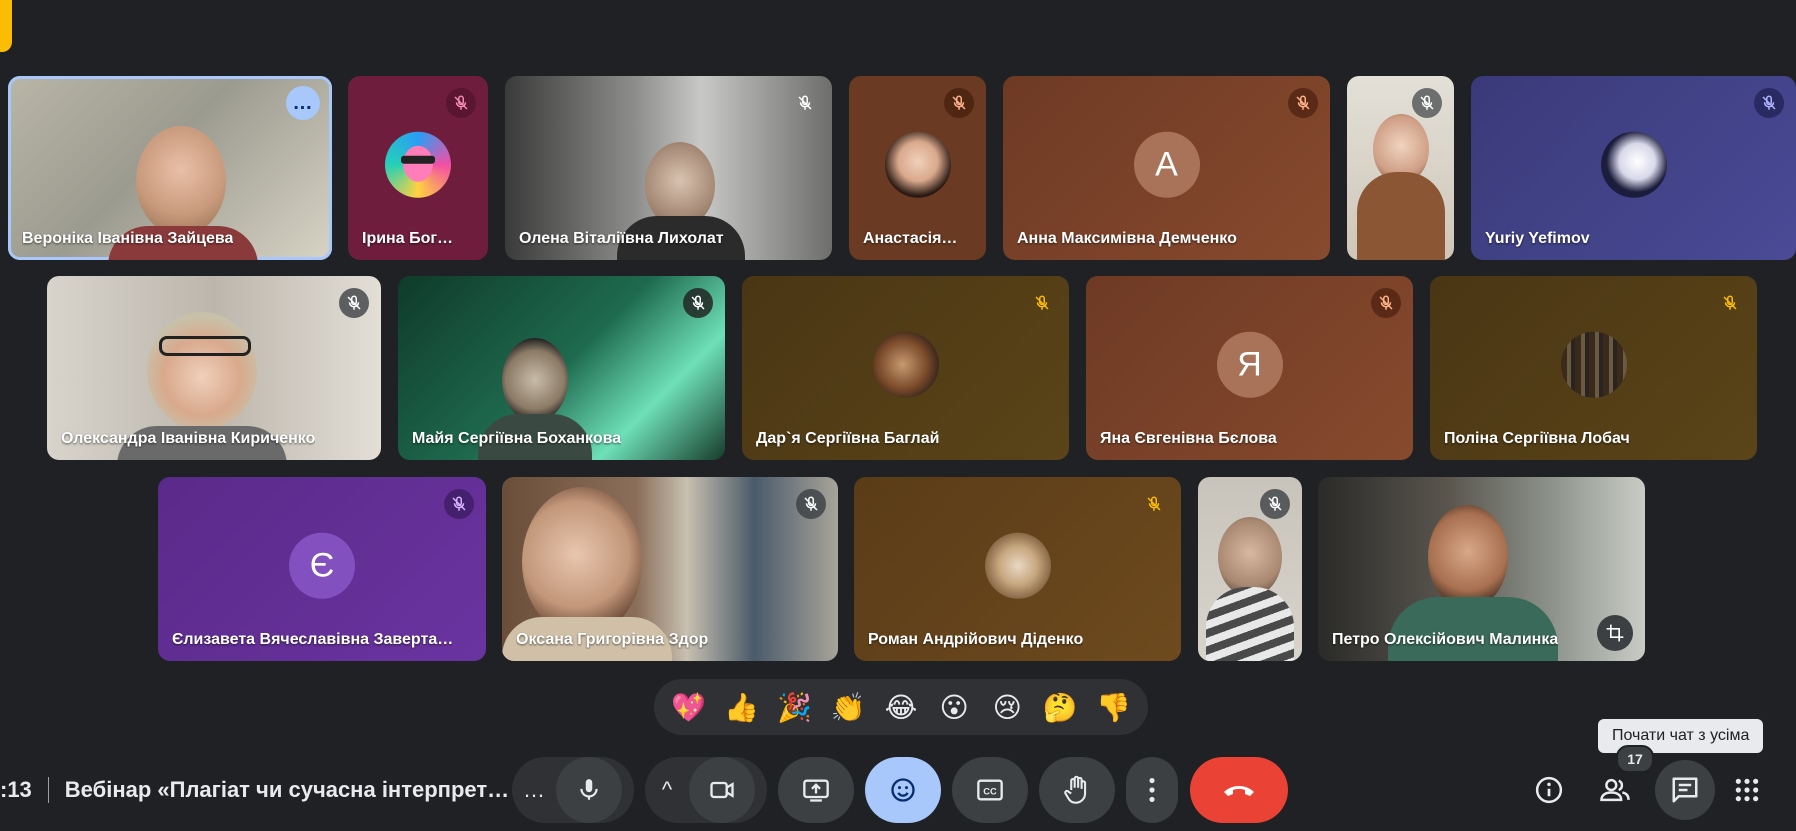 This screenshot has height=831, width=1796. I want to click on participant-name: Поліна Сергіївна Лобач, so click(1537, 438).